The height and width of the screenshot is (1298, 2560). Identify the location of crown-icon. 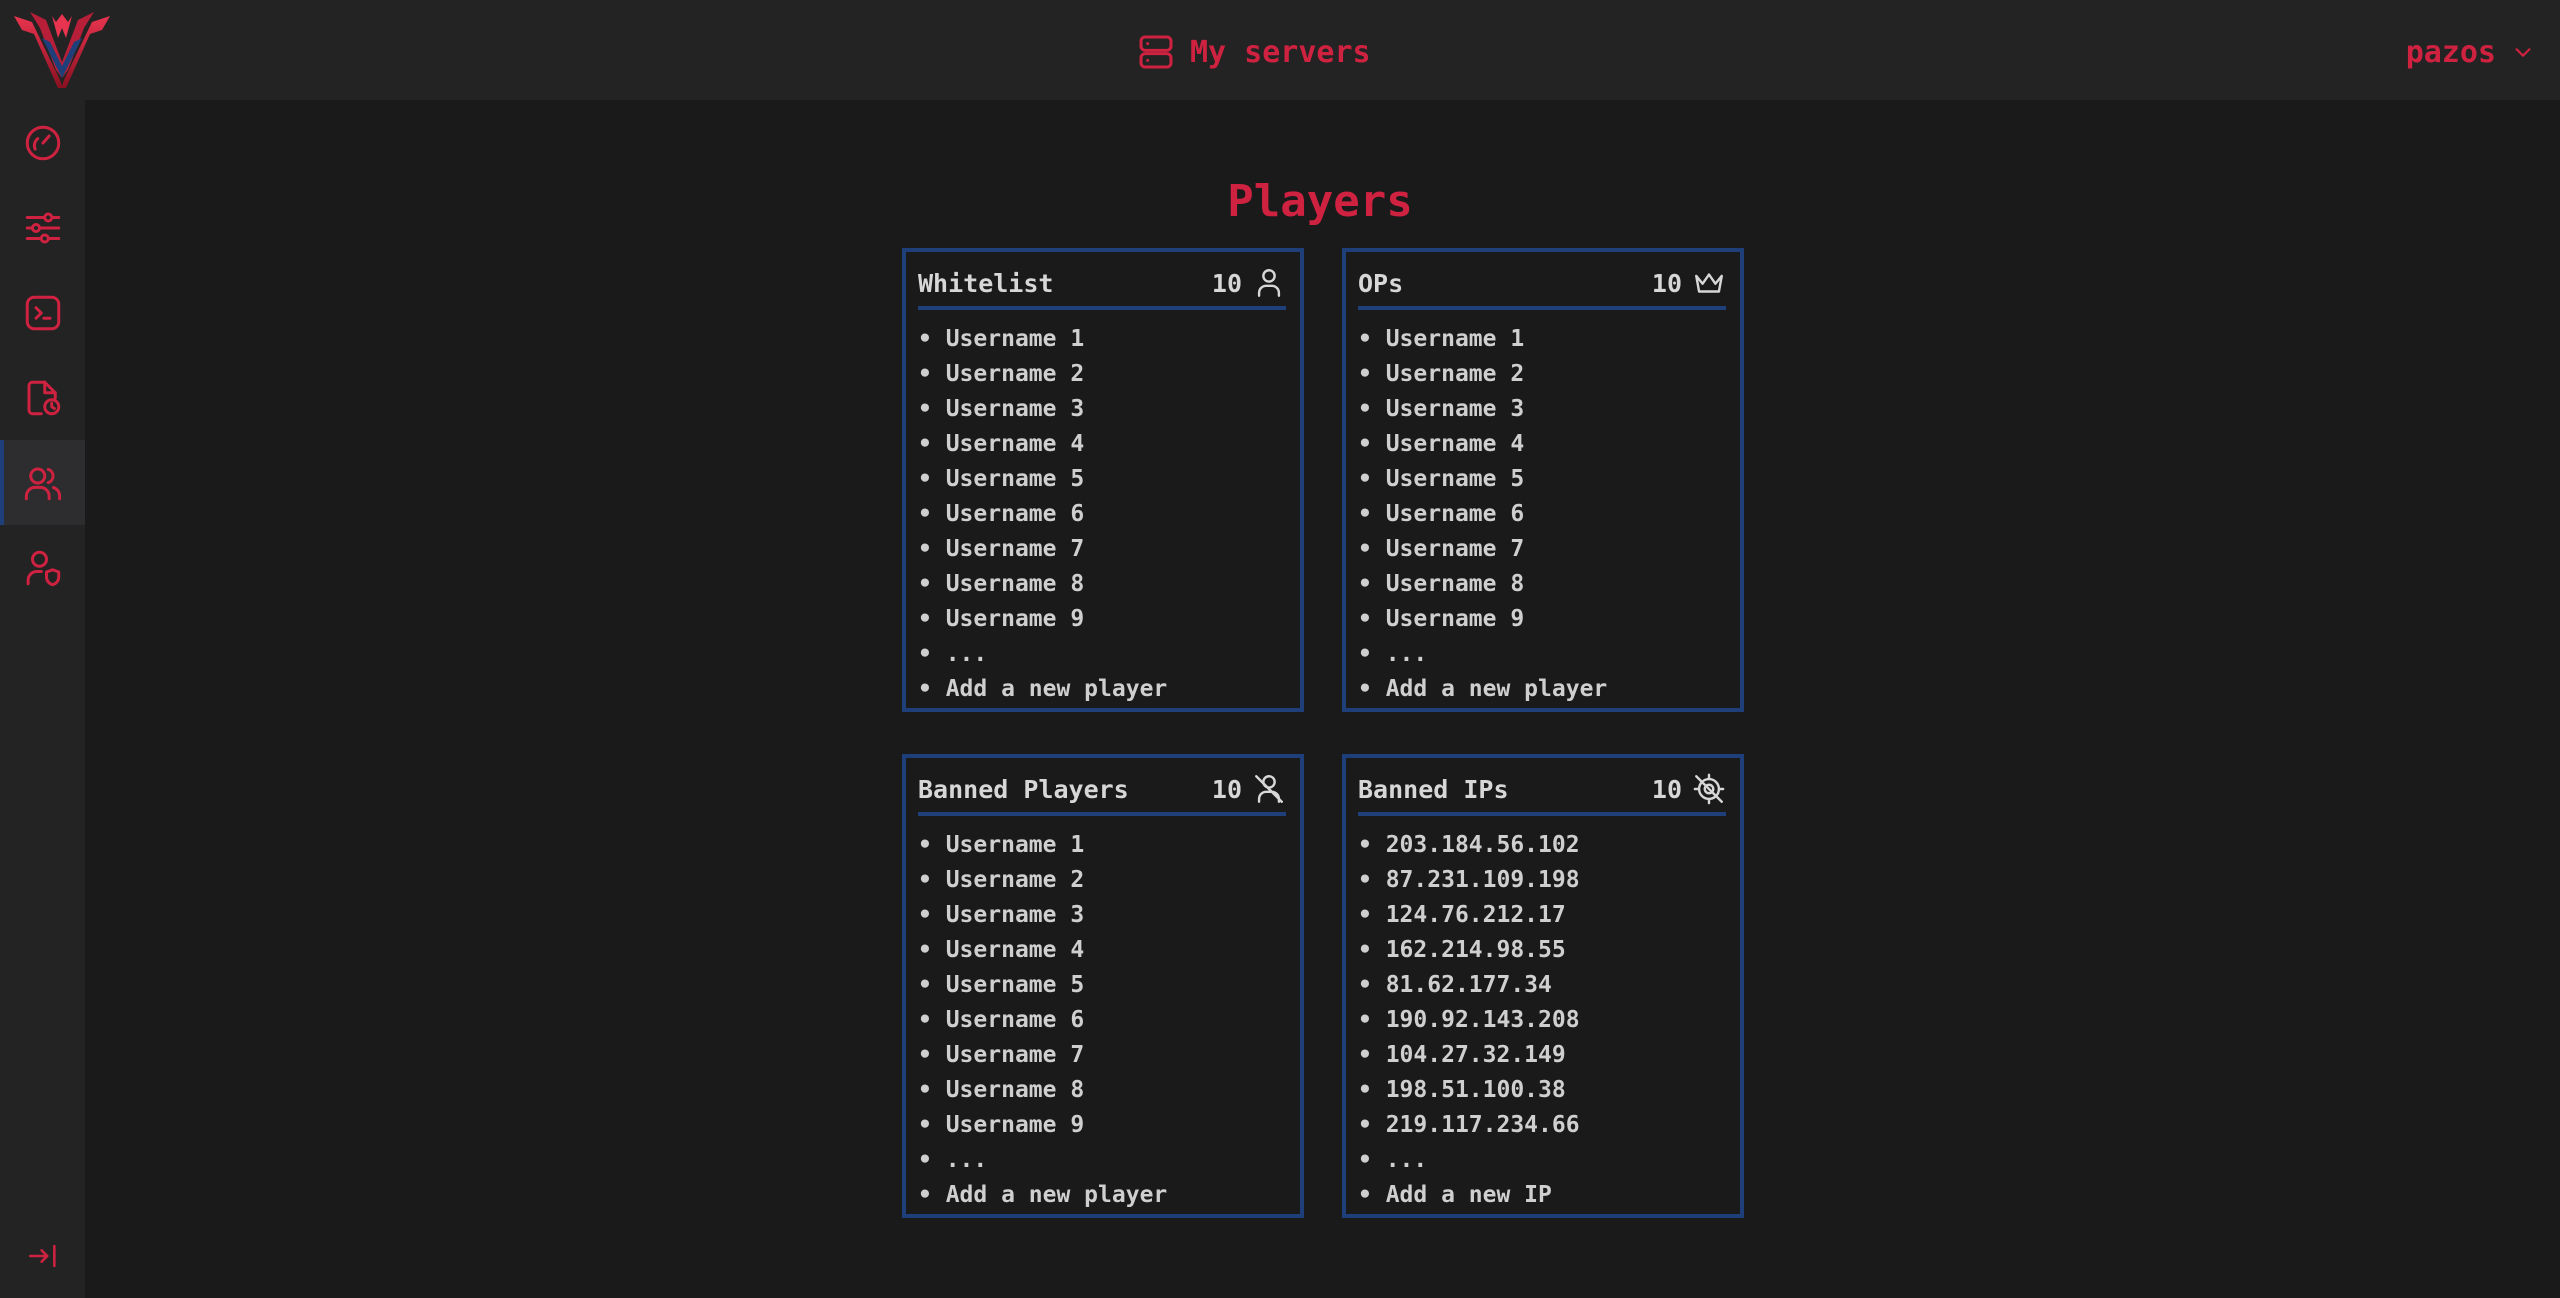
(1709, 283).